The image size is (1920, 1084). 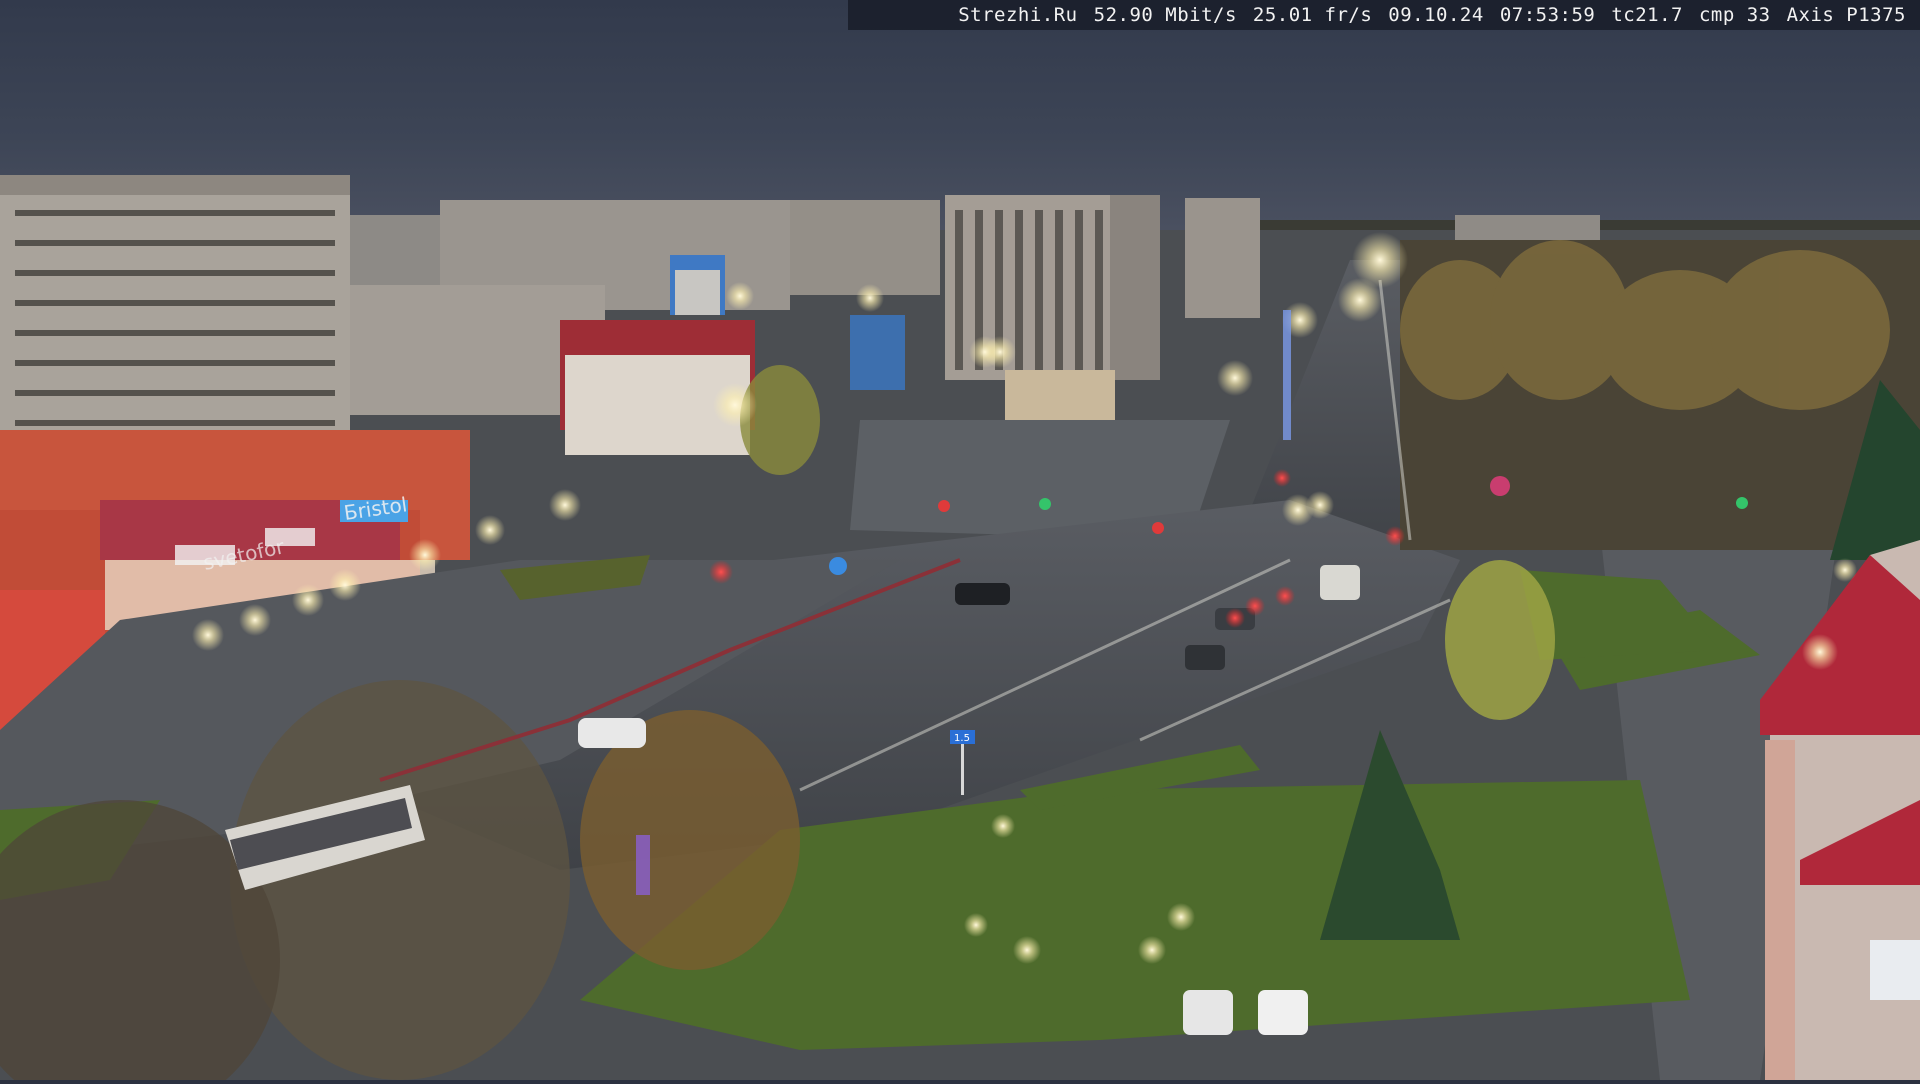 What do you see at coordinates (1287, 375) in the screenshot?
I see `blue-light-garland` at bounding box center [1287, 375].